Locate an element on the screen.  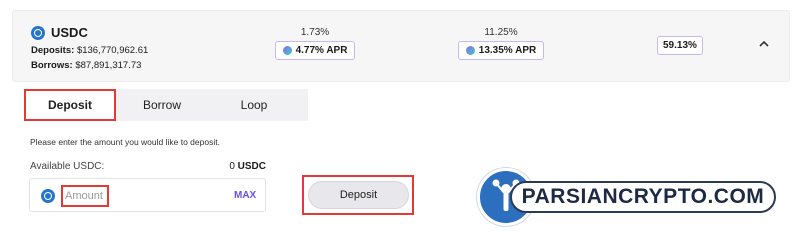
amount-input is located at coordinates (85, 196).